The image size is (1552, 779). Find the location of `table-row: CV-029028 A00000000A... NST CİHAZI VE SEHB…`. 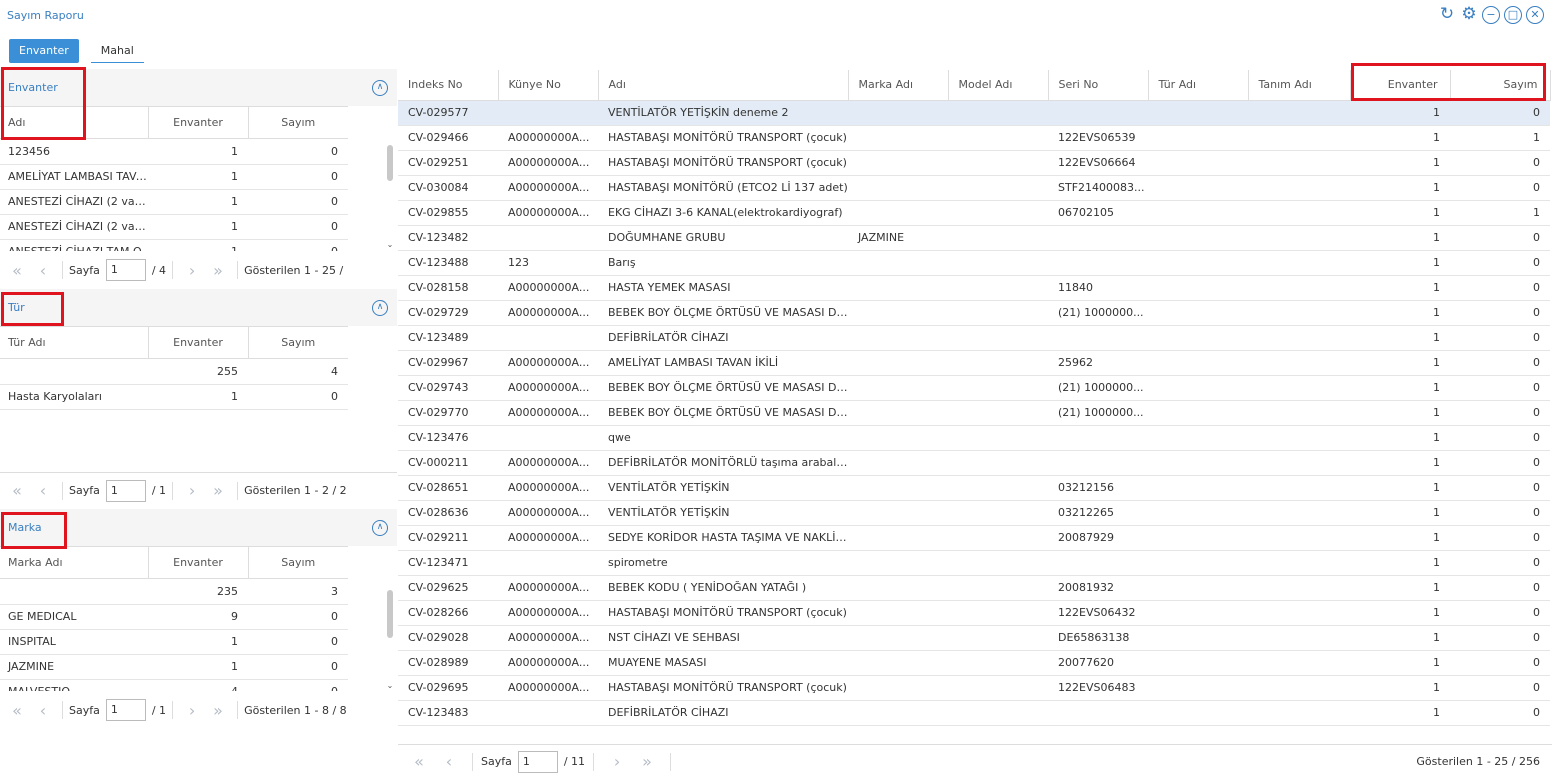

table-row: CV-029028 A00000000A... NST CİHAZI VE SEHB… is located at coordinates (974, 638).